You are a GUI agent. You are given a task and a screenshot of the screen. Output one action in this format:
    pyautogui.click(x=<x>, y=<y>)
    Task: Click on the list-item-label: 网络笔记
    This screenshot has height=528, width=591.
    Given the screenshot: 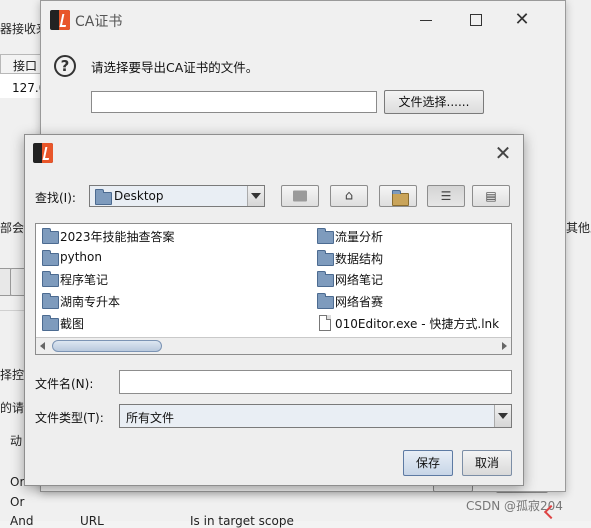 What is the action you would take?
    pyautogui.click(x=359, y=280)
    